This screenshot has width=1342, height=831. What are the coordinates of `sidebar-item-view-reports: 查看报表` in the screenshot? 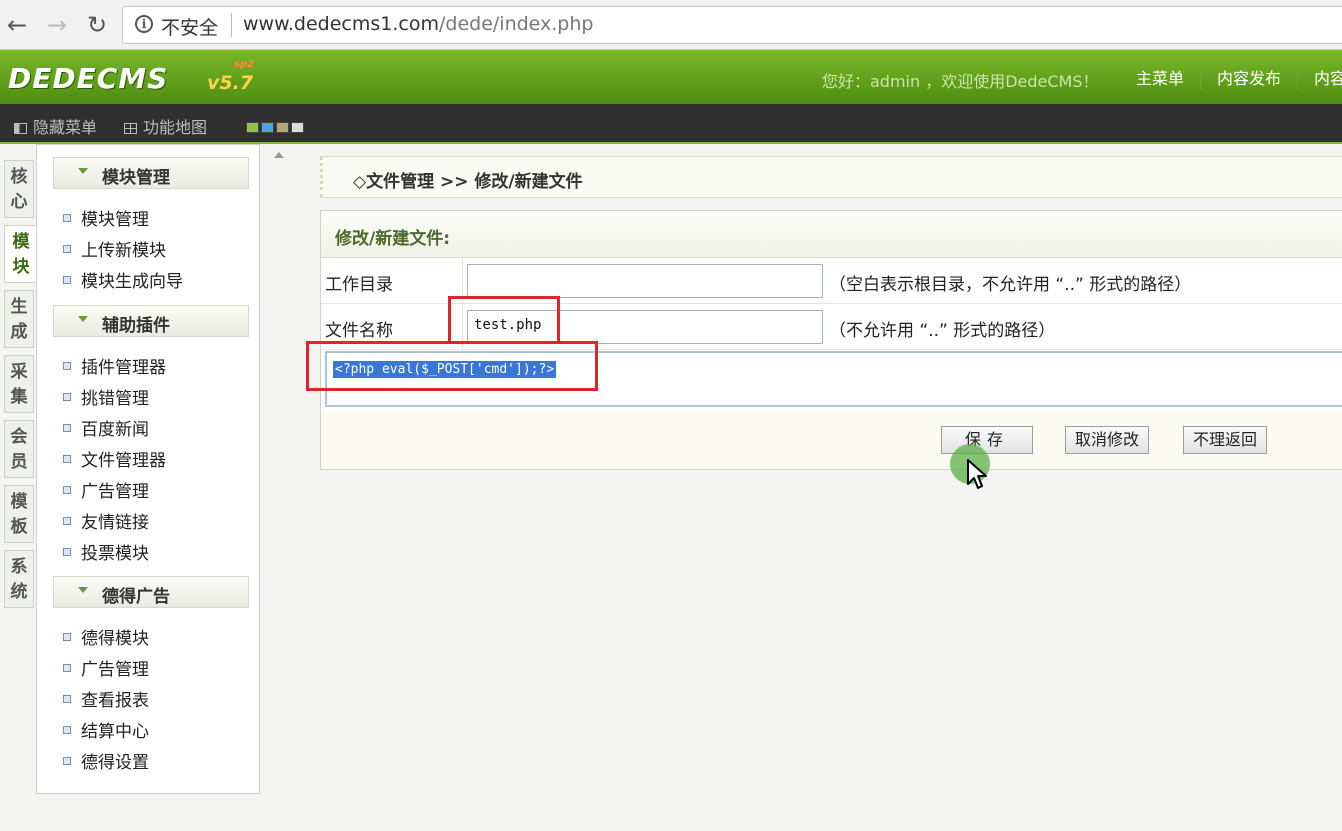 It's located at (106, 698).